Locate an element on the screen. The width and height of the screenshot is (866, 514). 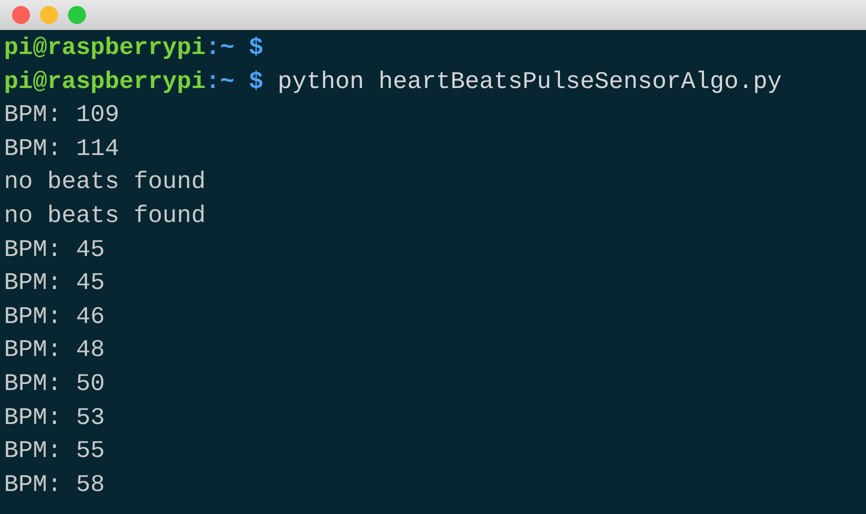
output-line: BPM: 114 is located at coordinates (62, 149).